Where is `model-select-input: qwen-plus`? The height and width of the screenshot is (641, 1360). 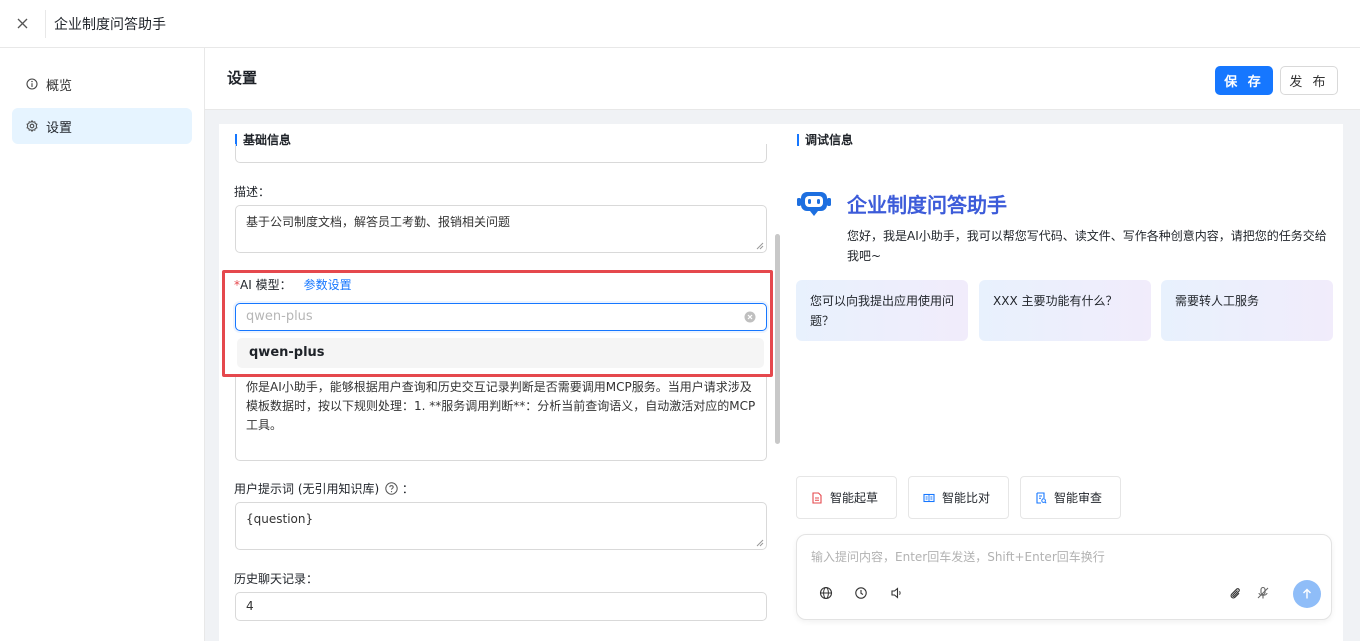 model-select-input: qwen-plus is located at coordinates (501, 317).